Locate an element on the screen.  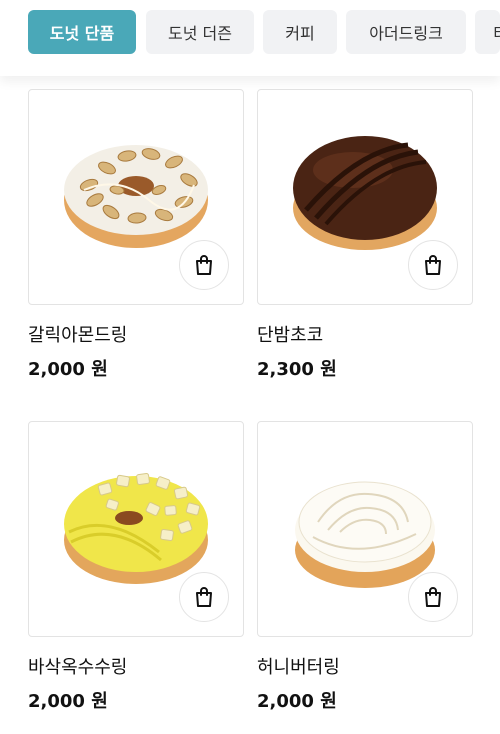
product-card-honey-butter is located at coordinates (365, 529).